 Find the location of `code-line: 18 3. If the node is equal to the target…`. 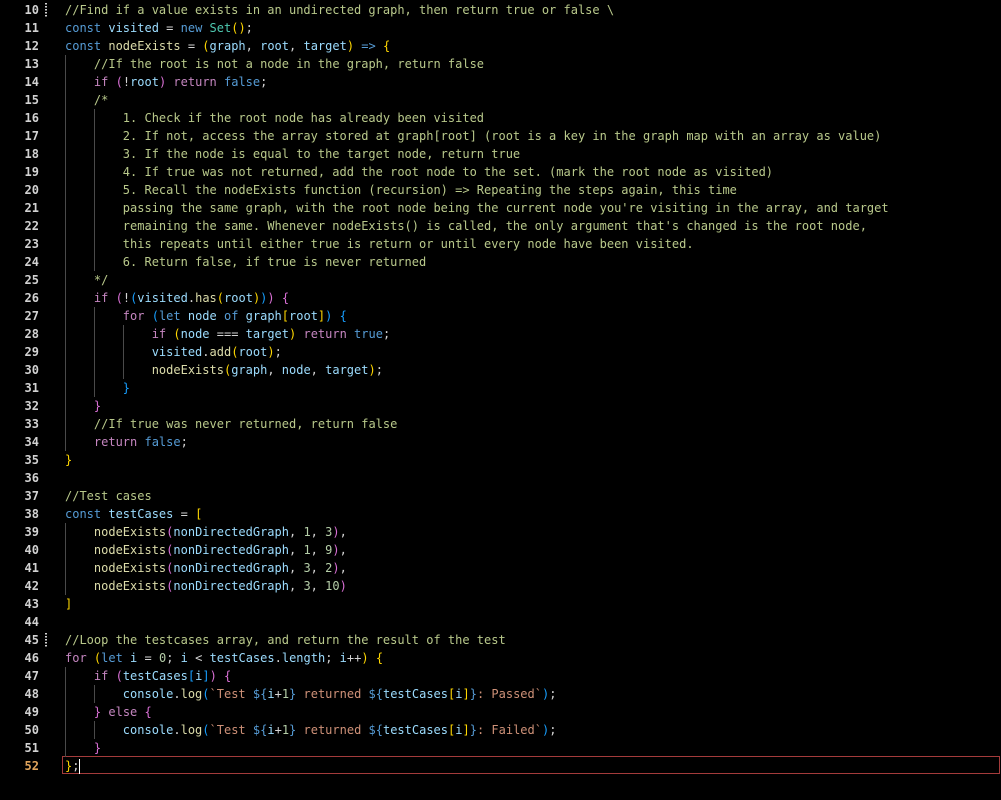

code-line: 18 3. If the node is equal to the target… is located at coordinates (500, 154).